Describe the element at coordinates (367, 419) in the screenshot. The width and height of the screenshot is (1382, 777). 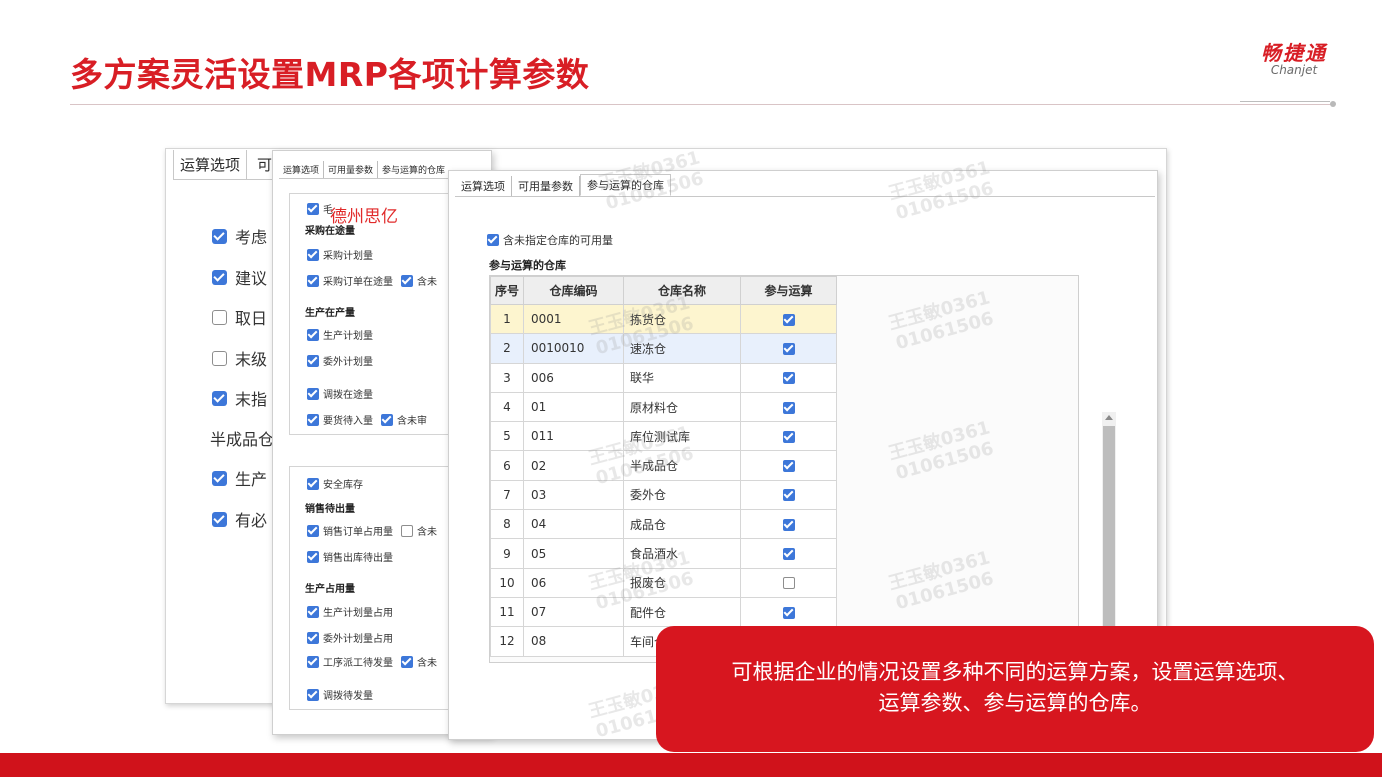
I see `w2-option: 要货待入量 含未审` at that location.